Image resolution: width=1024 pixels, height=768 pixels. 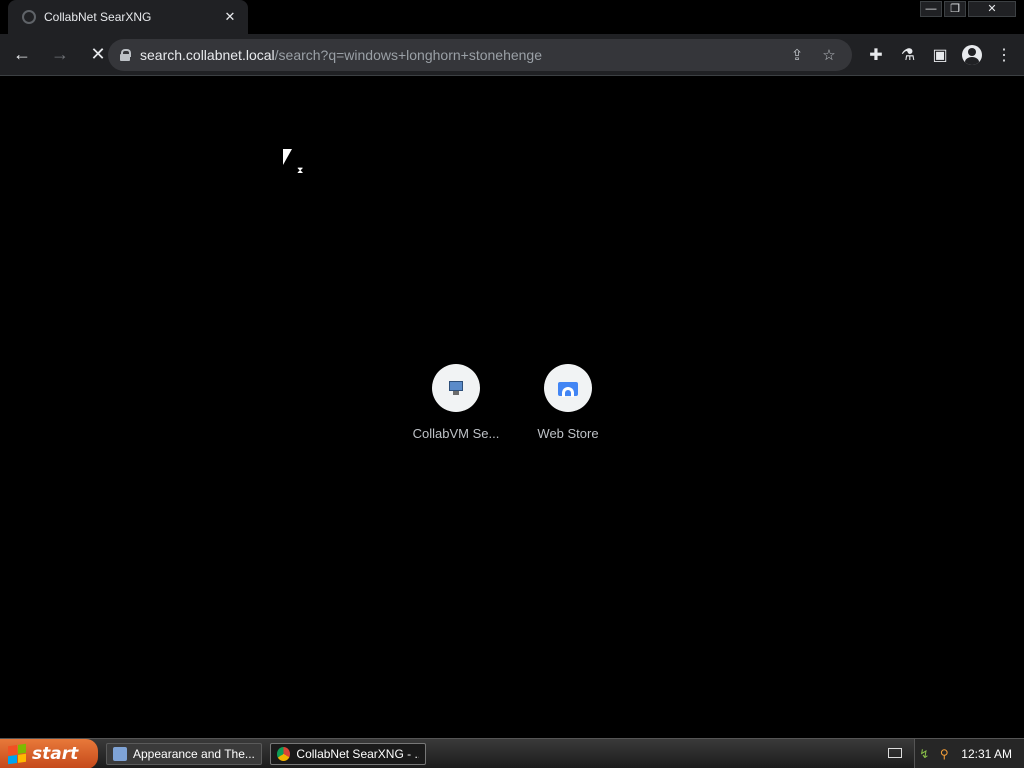 I want to click on share-icon: ⇪, so click(x=797, y=55).